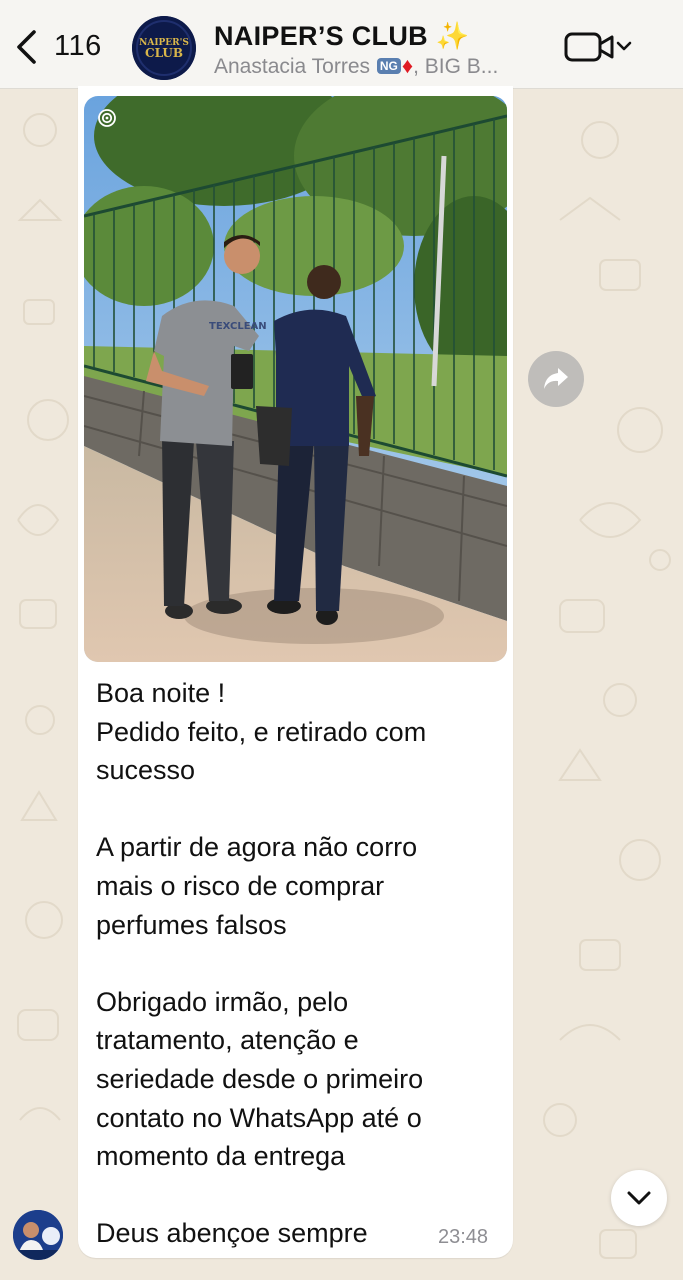  Describe the element at coordinates (292, 66) in the screenshot. I see `member-name: Anastacia Torres` at that location.